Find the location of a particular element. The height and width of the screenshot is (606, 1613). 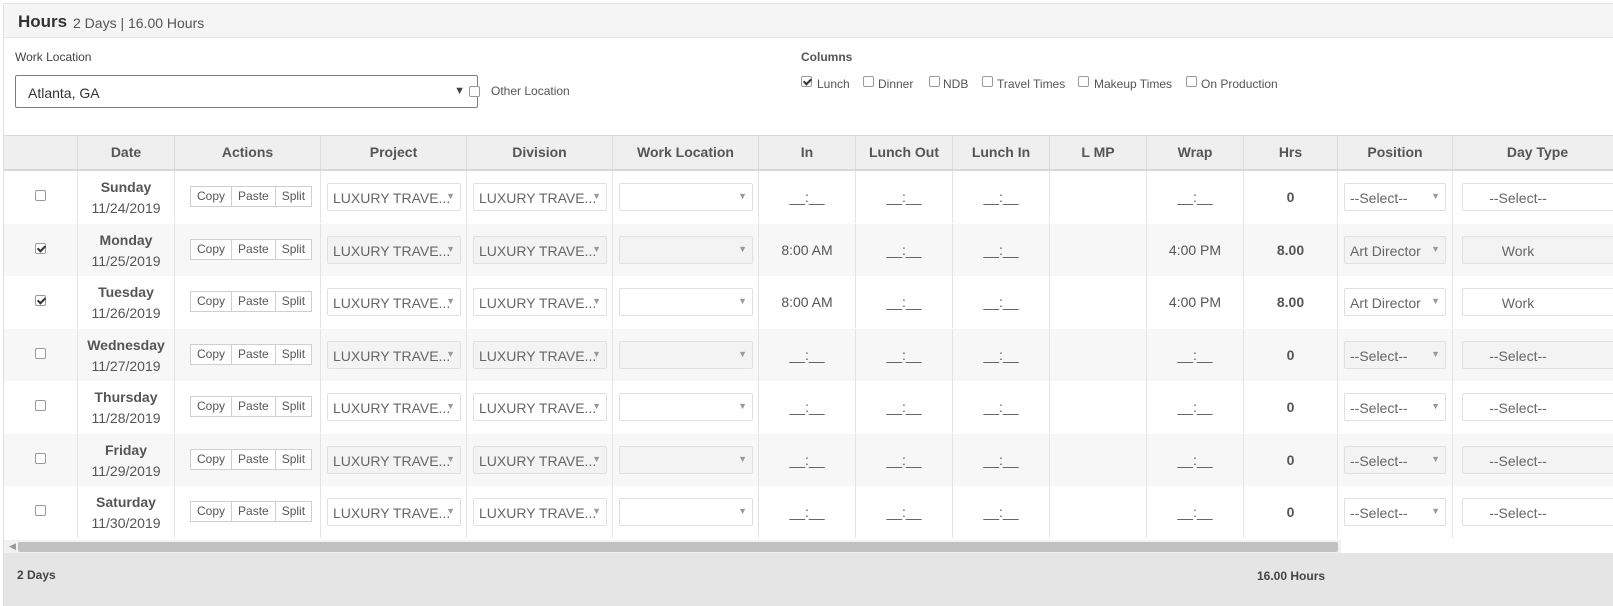

other-location-checkbox is located at coordinates (474, 91).